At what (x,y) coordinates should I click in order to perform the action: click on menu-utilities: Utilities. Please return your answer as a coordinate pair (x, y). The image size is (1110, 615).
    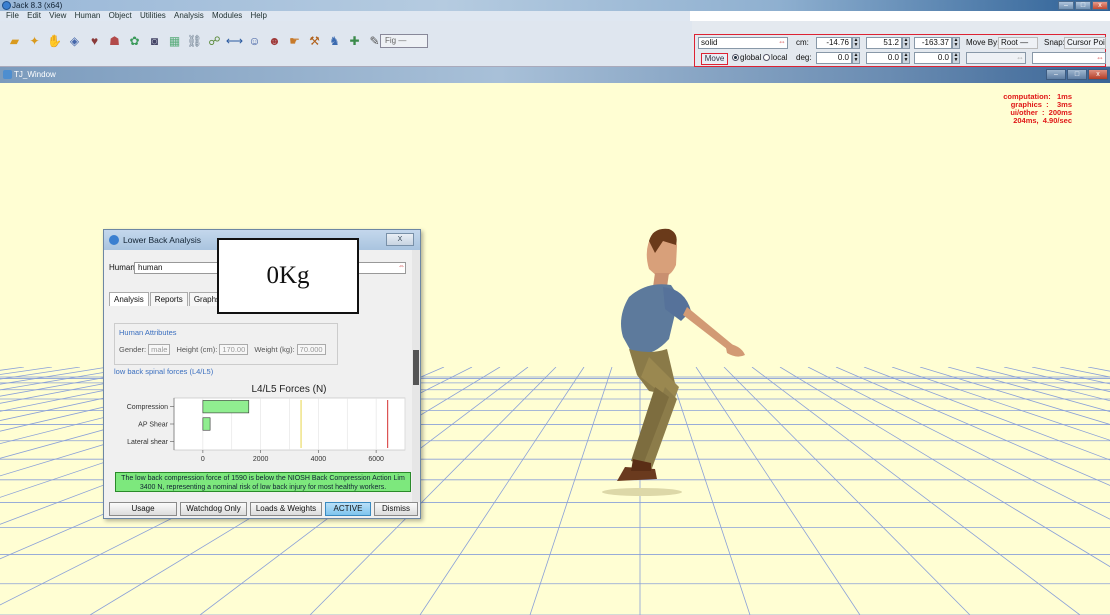
    Looking at the image, I should click on (153, 15).